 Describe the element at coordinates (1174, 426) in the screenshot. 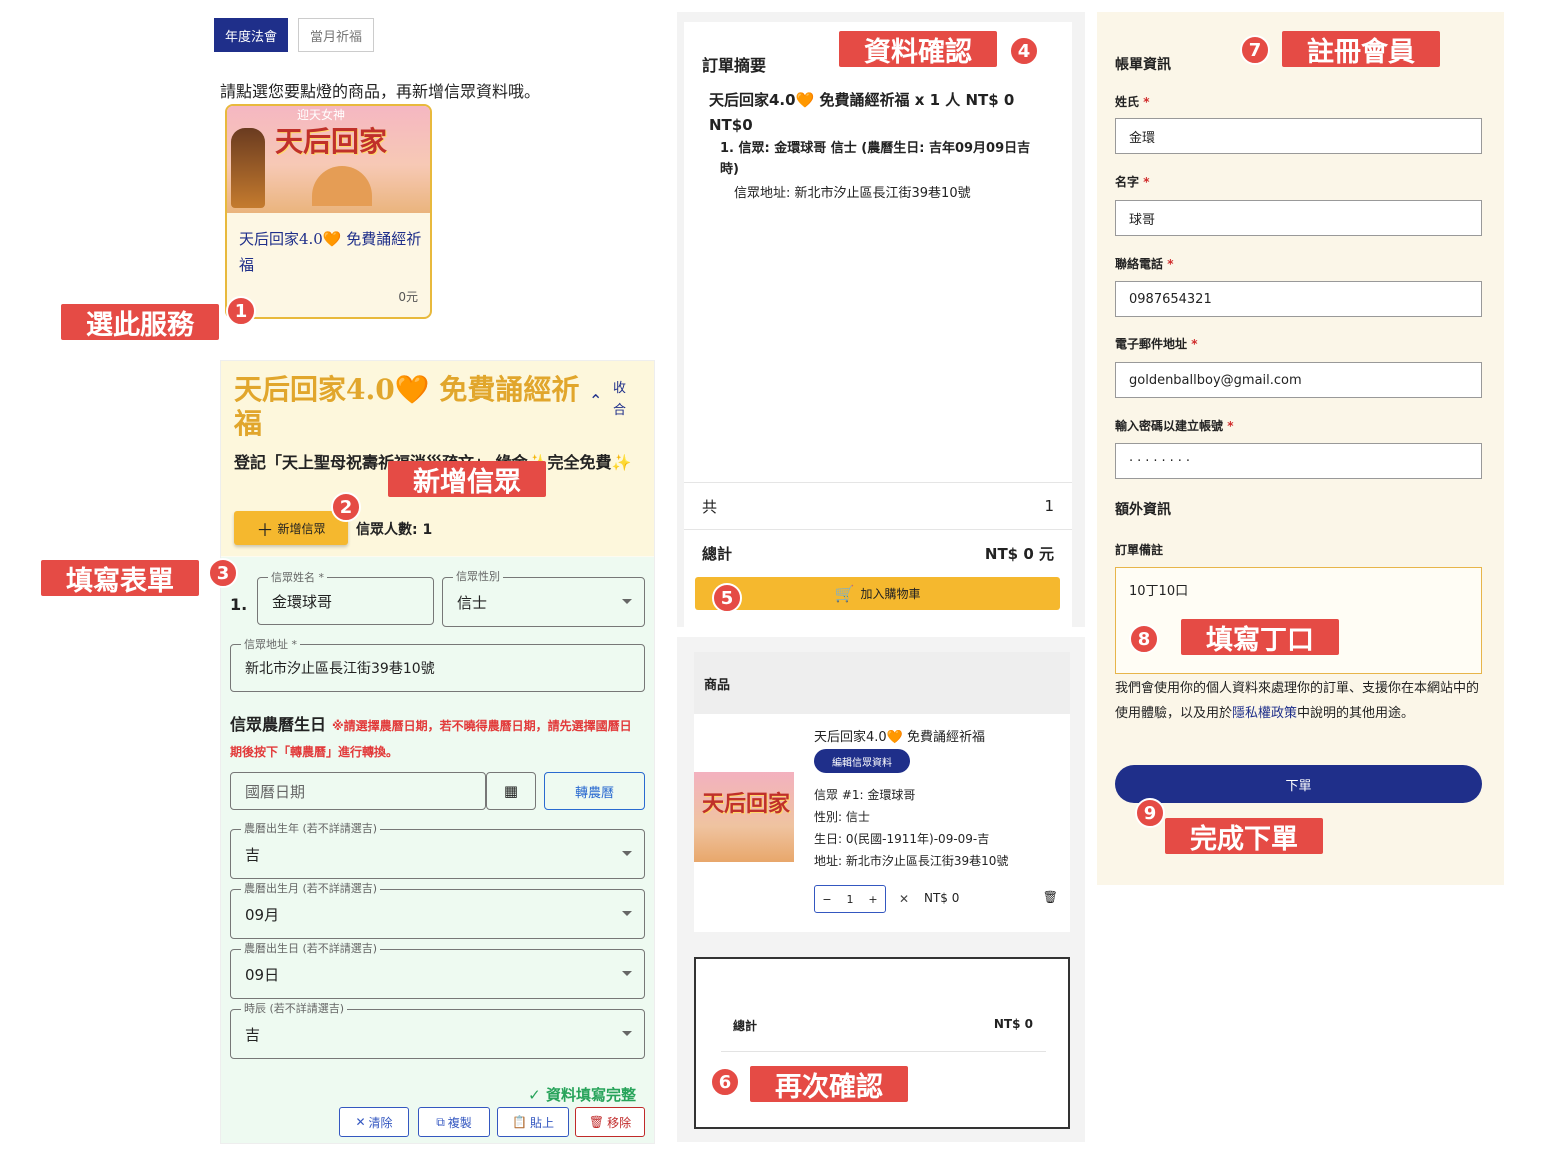

I see `password-label: 輸入密碼以建立帳號 *` at that location.